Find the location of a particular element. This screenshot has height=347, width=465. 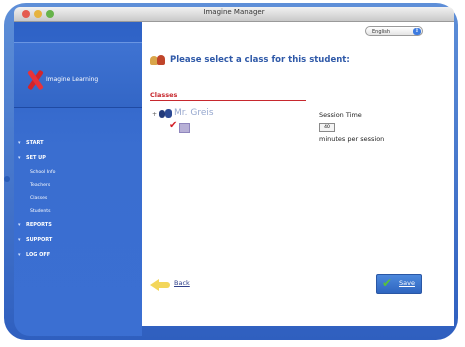

window-title: Imagine Manager is located at coordinates (234, 12).